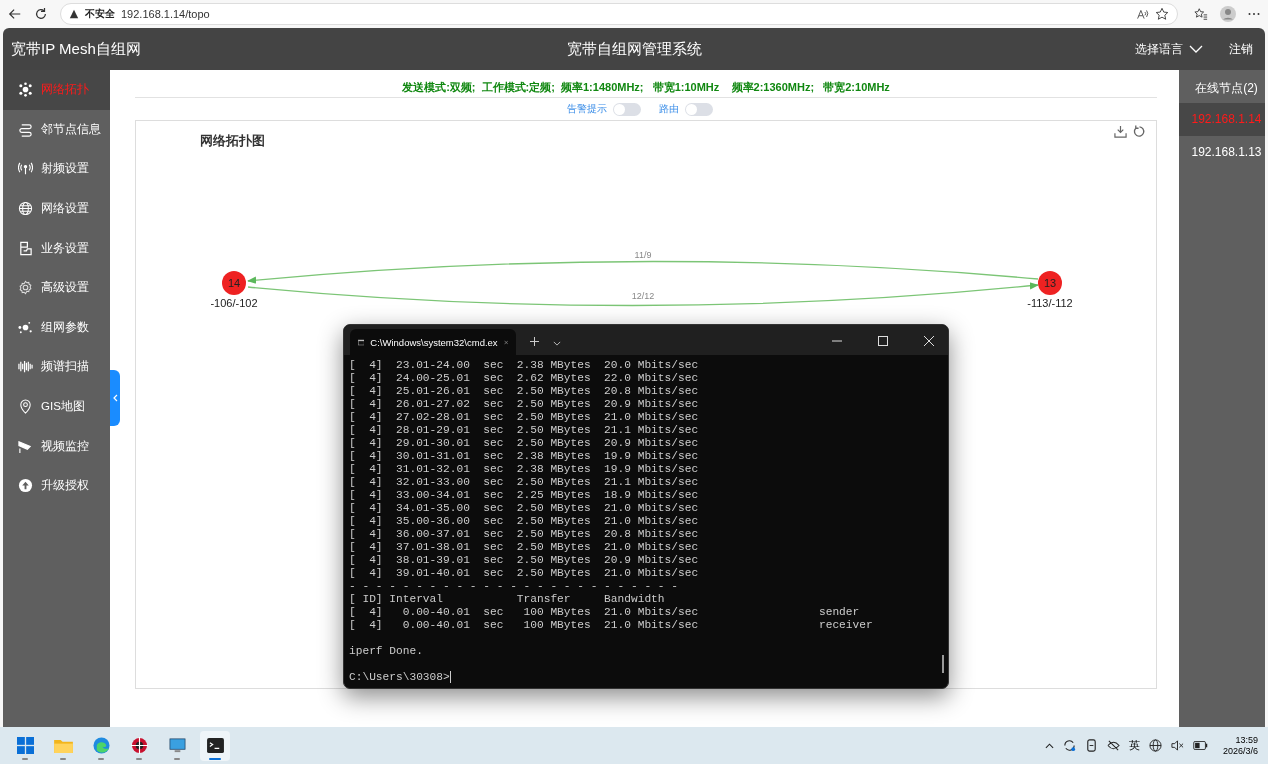  What do you see at coordinates (74, 14) in the screenshot?
I see `warning-icon` at bounding box center [74, 14].